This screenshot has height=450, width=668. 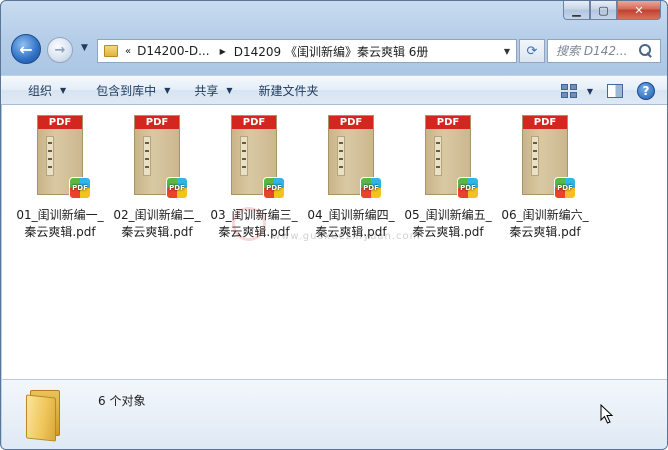 I want to click on share-menu: 共享 ▼, so click(x=213, y=90).